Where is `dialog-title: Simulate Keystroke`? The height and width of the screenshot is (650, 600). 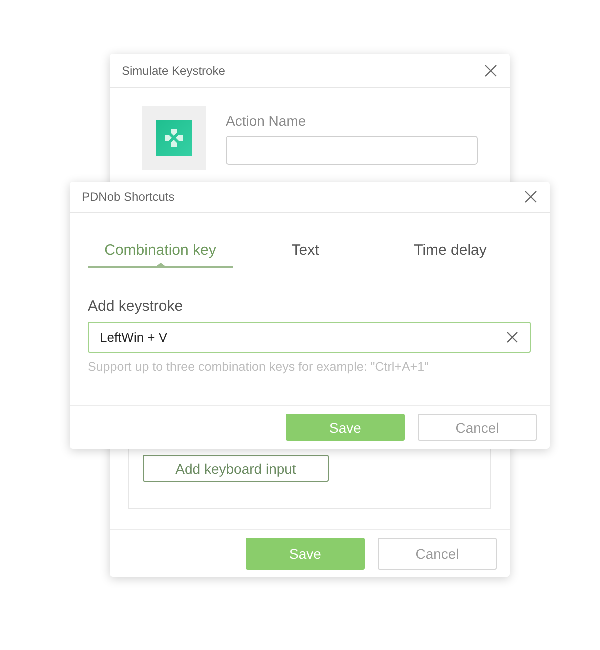
dialog-title: Simulate Keystroke is located at coordinates (174, 71).